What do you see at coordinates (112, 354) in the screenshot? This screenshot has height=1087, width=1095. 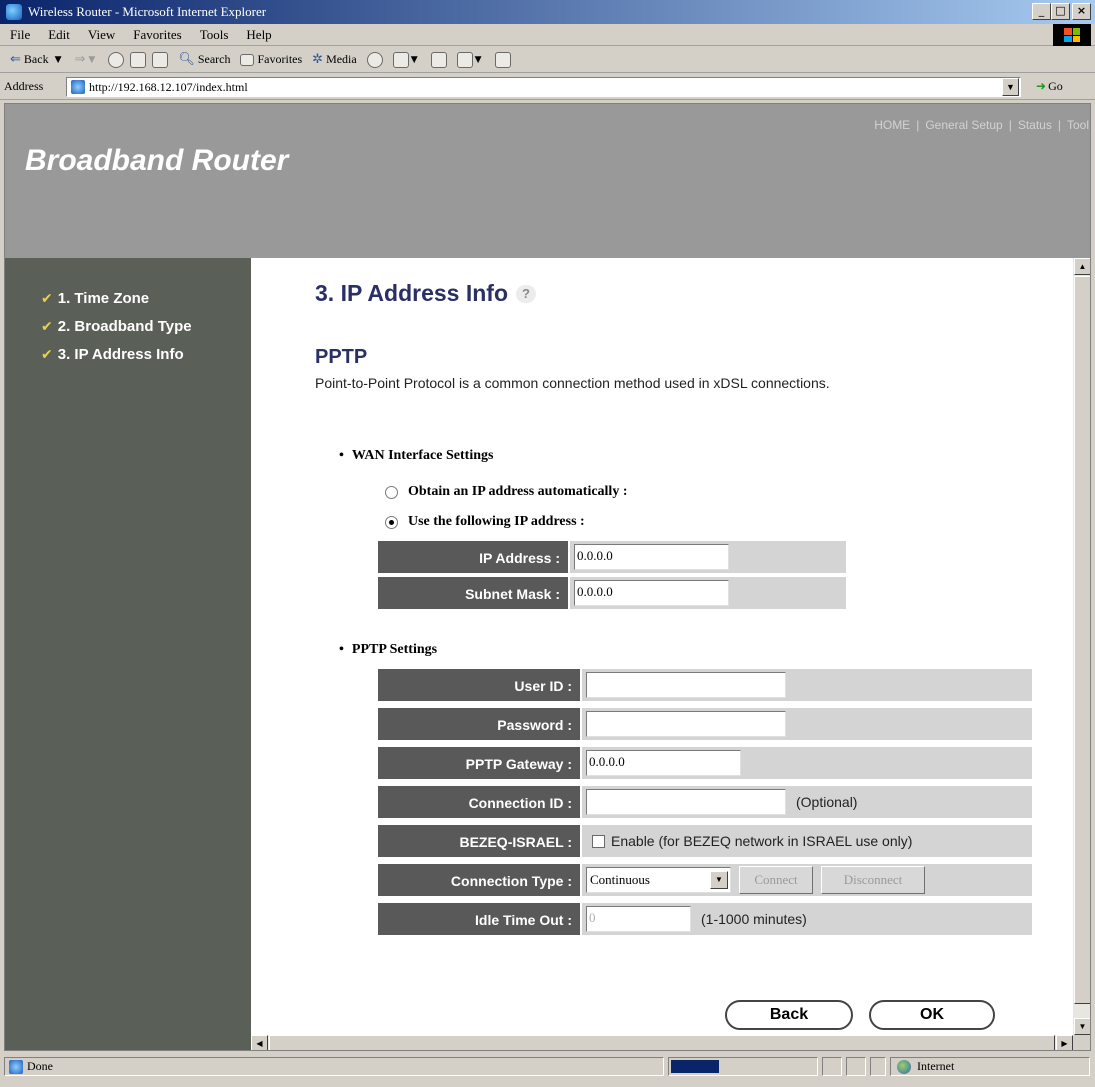 I see `sidebar-item-ip-address-info: ✔ 3. IP Address Info` at bounding box center [112, 354].